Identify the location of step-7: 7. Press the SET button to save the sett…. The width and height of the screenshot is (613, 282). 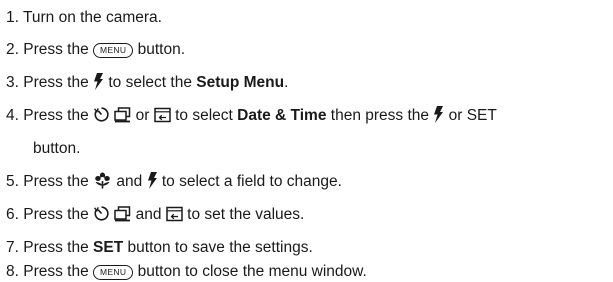
(307, 248).